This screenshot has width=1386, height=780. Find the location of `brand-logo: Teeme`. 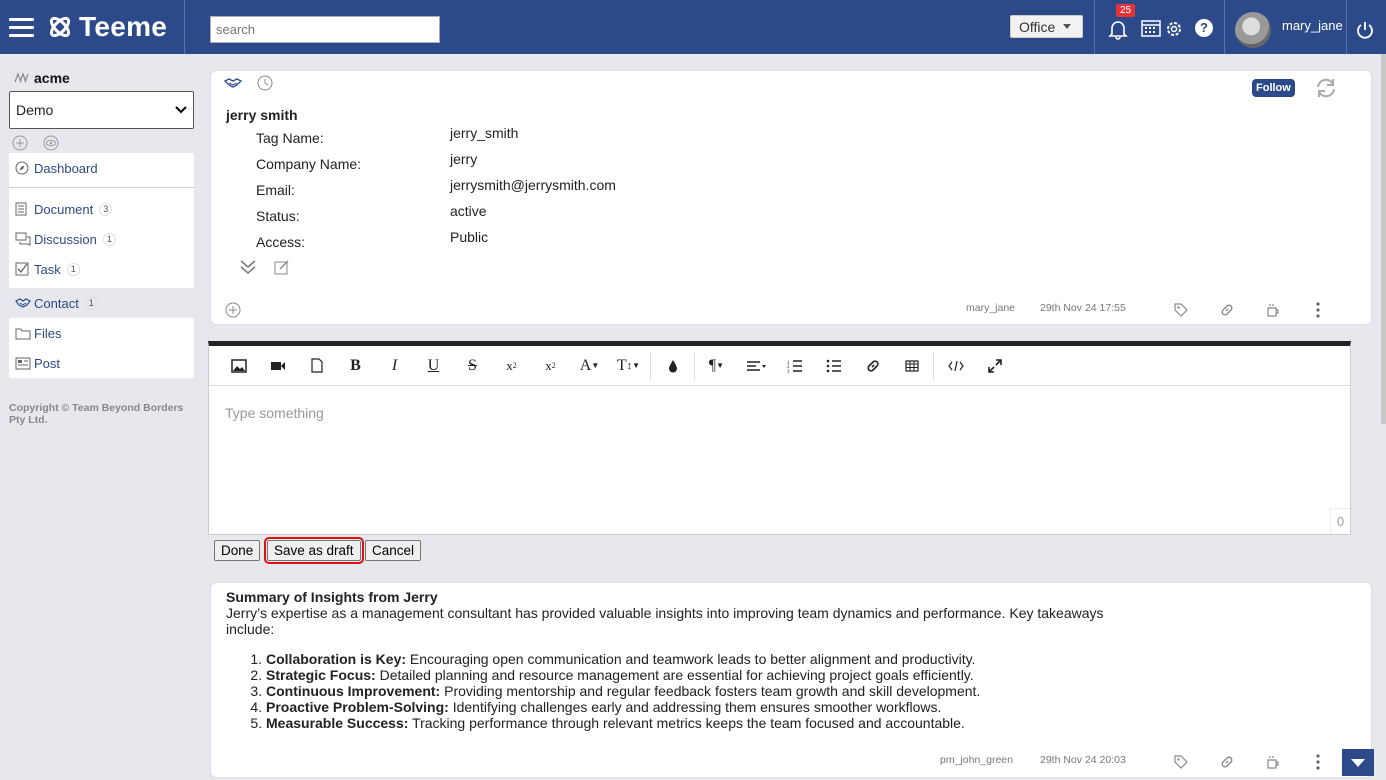

brand-logo: Teeme is located at coordinates (107, 27).